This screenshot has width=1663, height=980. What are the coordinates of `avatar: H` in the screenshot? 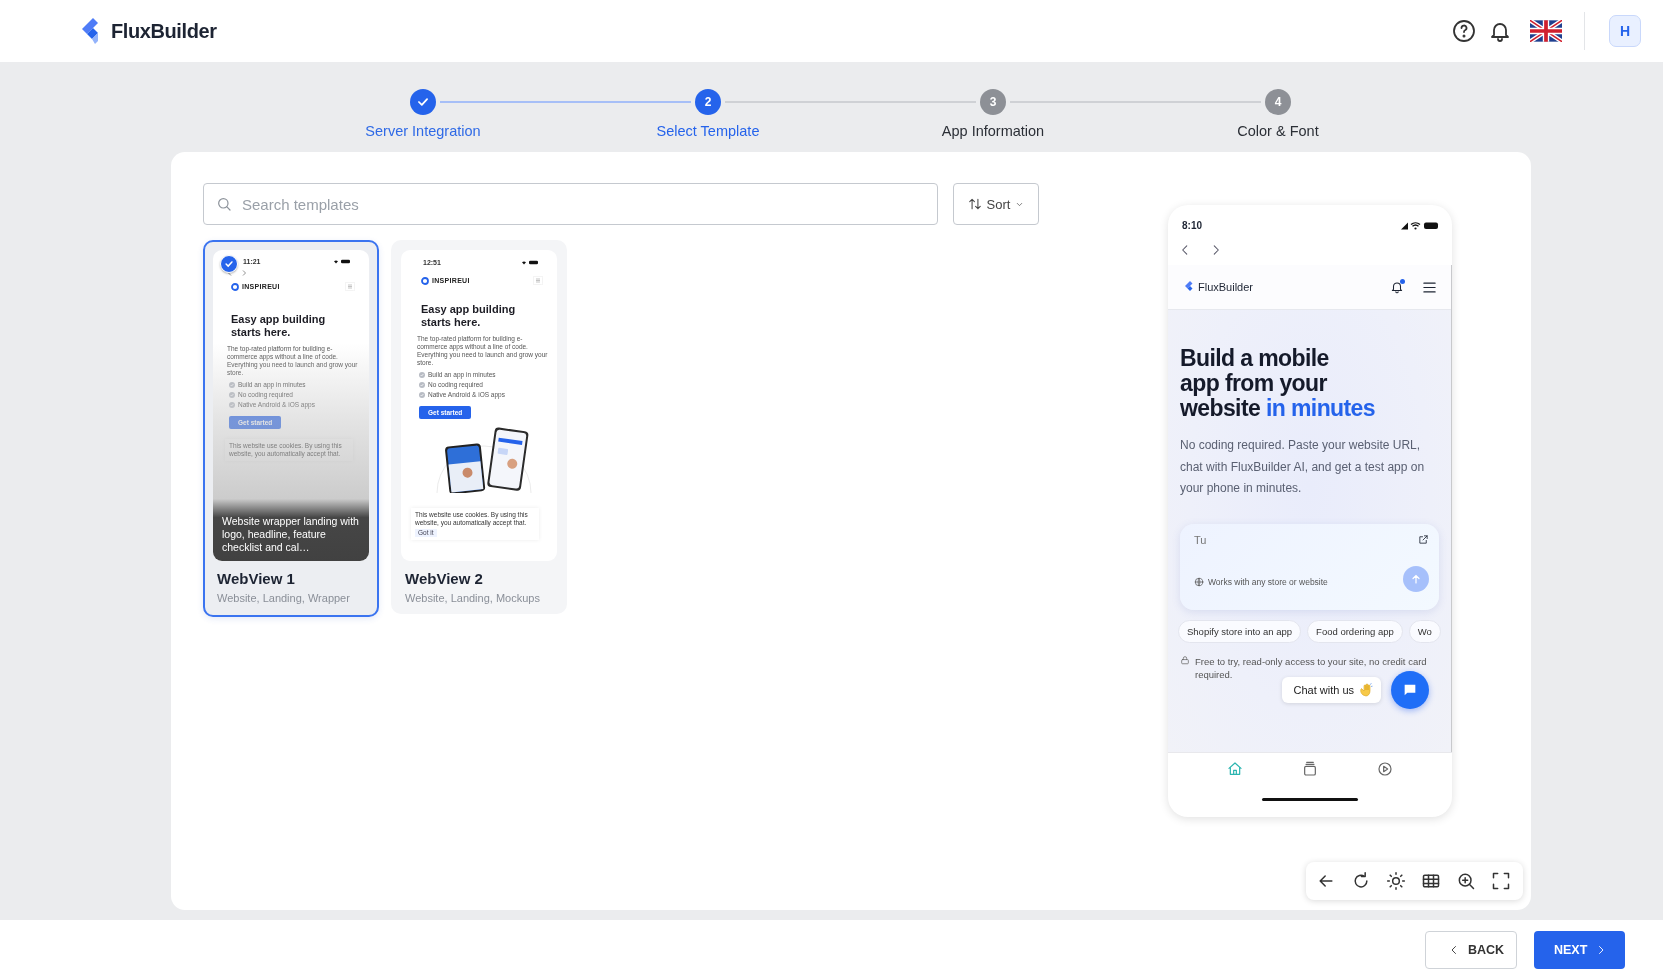 It's located at (1625, 31).